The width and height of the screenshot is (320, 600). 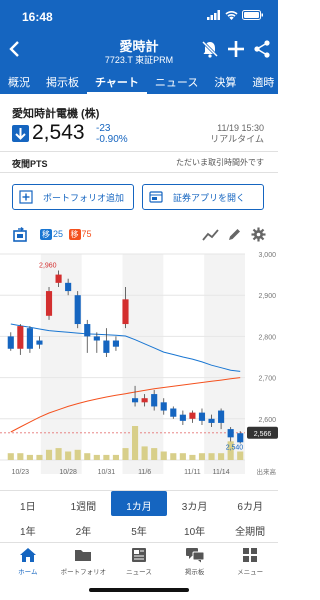 What do you see at coordinates (66, 234) in the screenshot?
I see `ma-legend: 移 25 移 75` at bounding box center [66, 234].